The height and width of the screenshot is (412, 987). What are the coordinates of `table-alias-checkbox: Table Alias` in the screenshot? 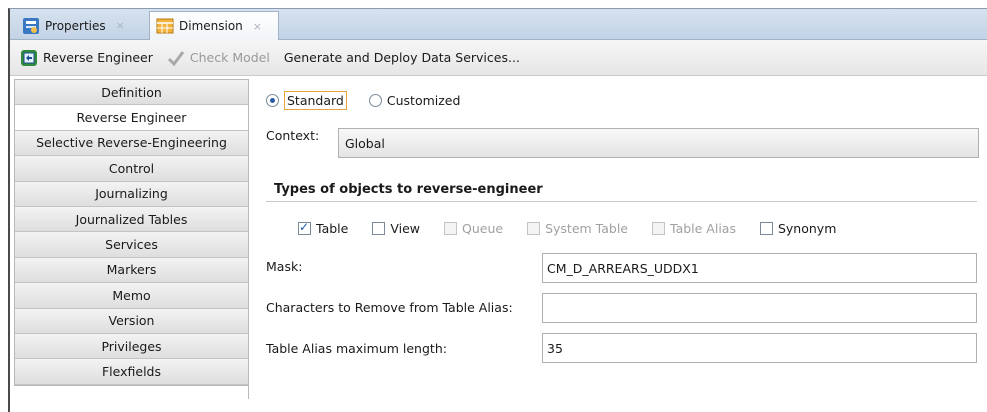 It's located at (694, 228).